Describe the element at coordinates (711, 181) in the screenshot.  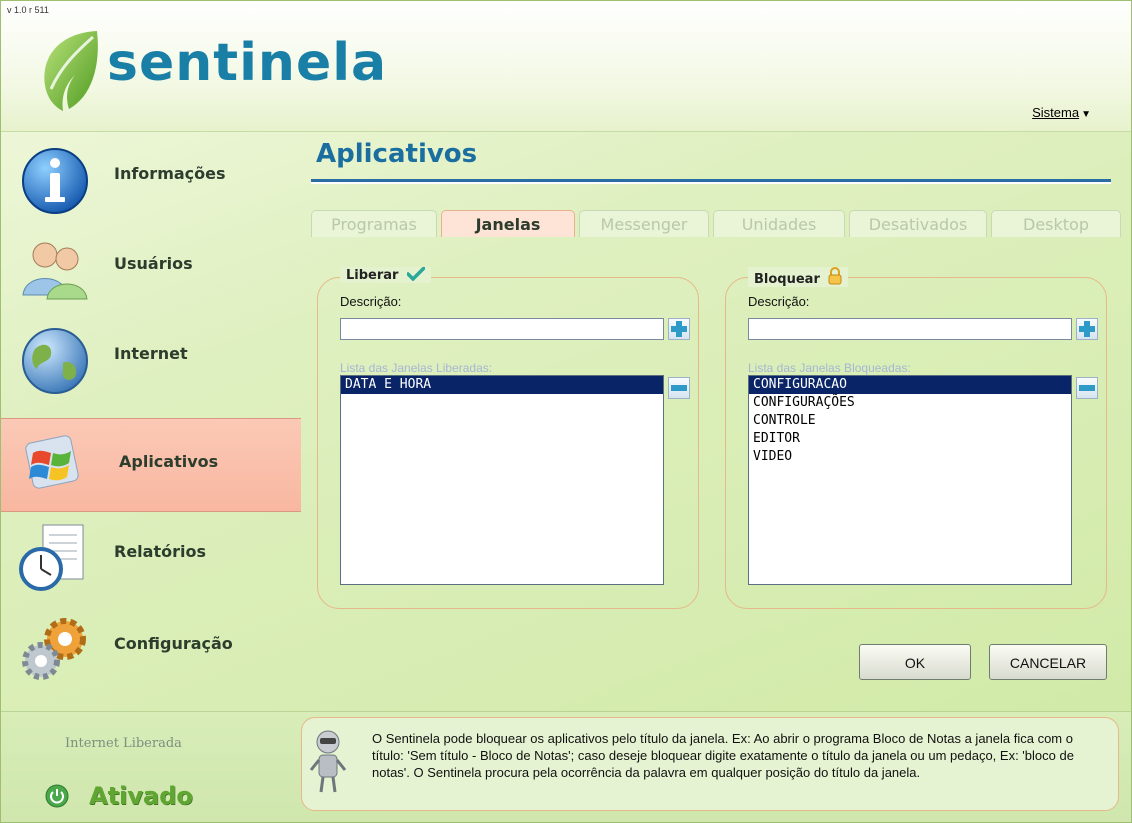
I see `title-divider` at that location.